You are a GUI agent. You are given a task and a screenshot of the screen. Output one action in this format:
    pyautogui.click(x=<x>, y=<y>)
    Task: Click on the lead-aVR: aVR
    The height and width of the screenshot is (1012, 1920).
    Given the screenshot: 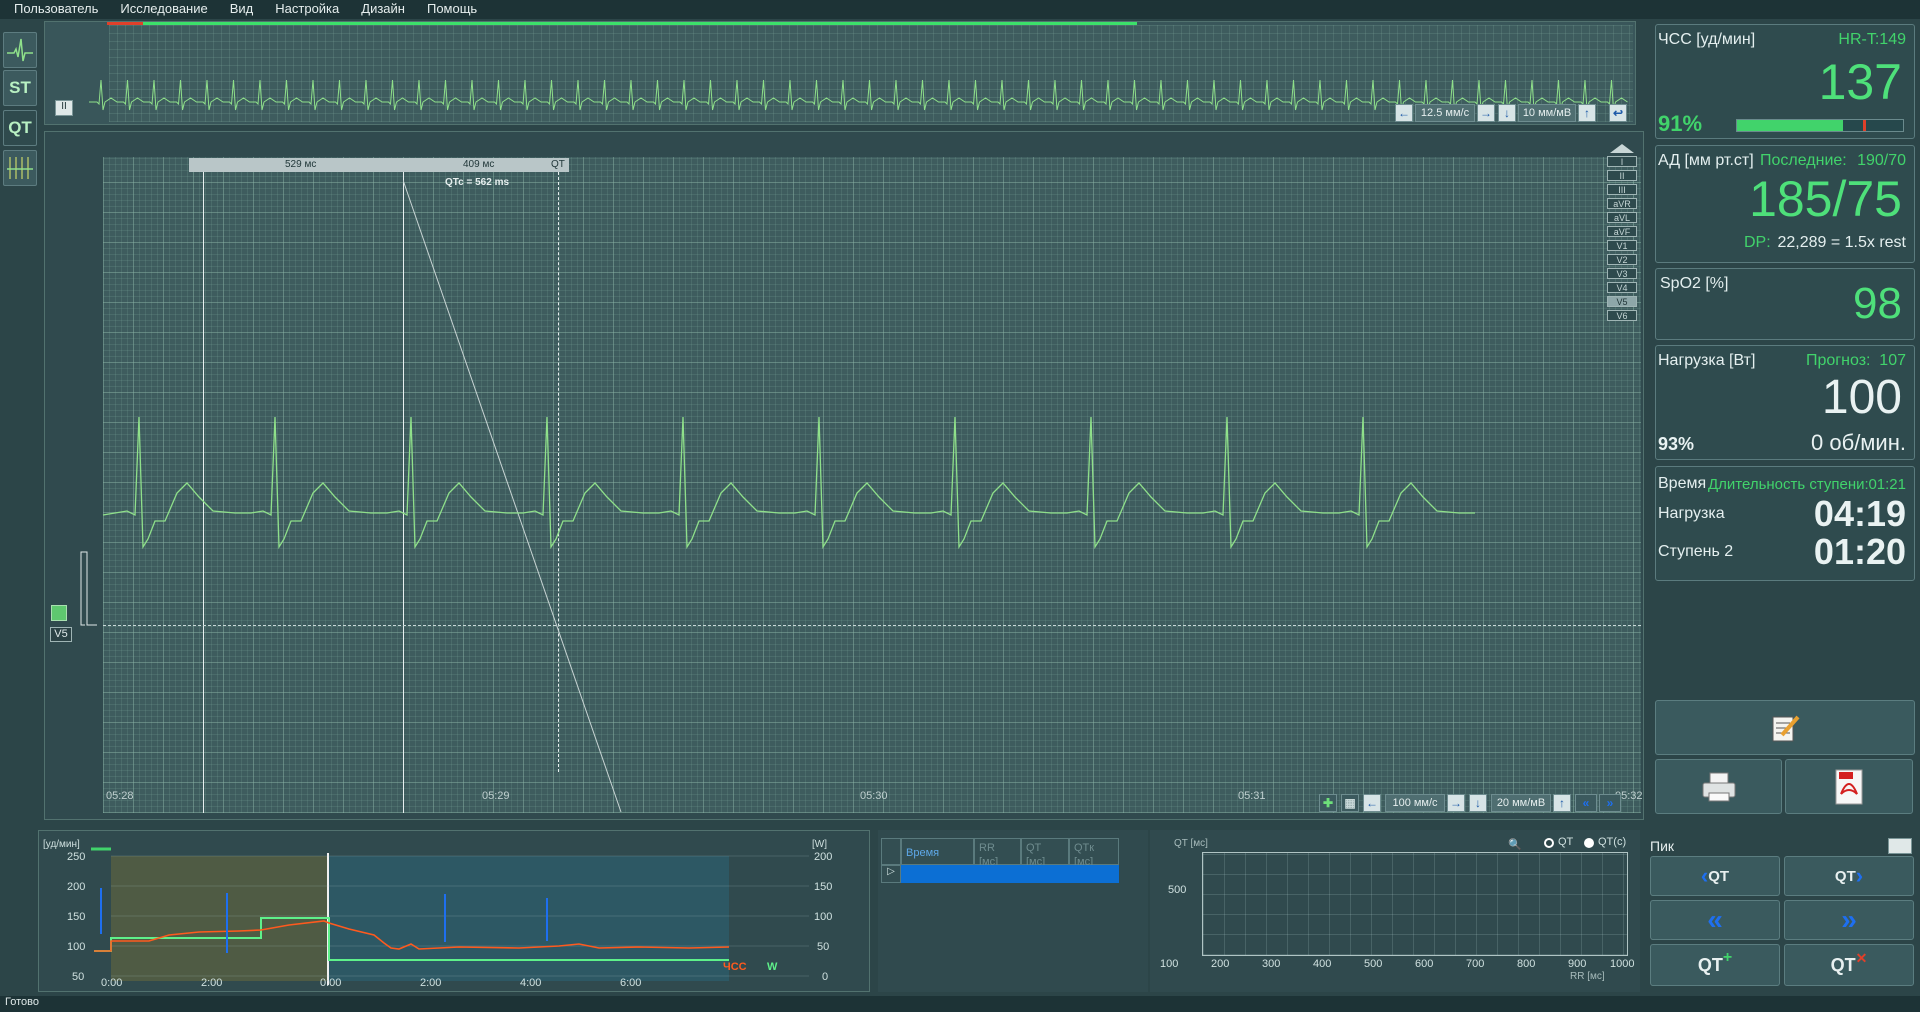 What is the action you would take?
    pyautogui.click(x=1622, y=203)
    